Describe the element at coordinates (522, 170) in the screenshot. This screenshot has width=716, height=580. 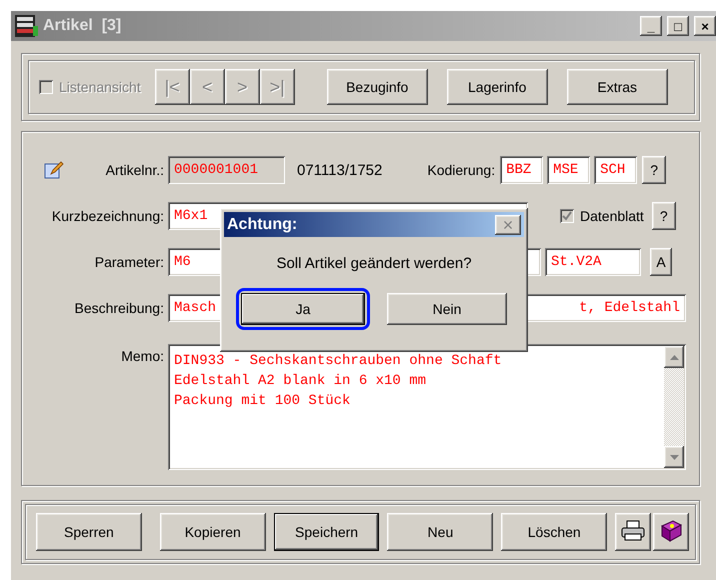
I see `coding-field: BBZ` at that location.